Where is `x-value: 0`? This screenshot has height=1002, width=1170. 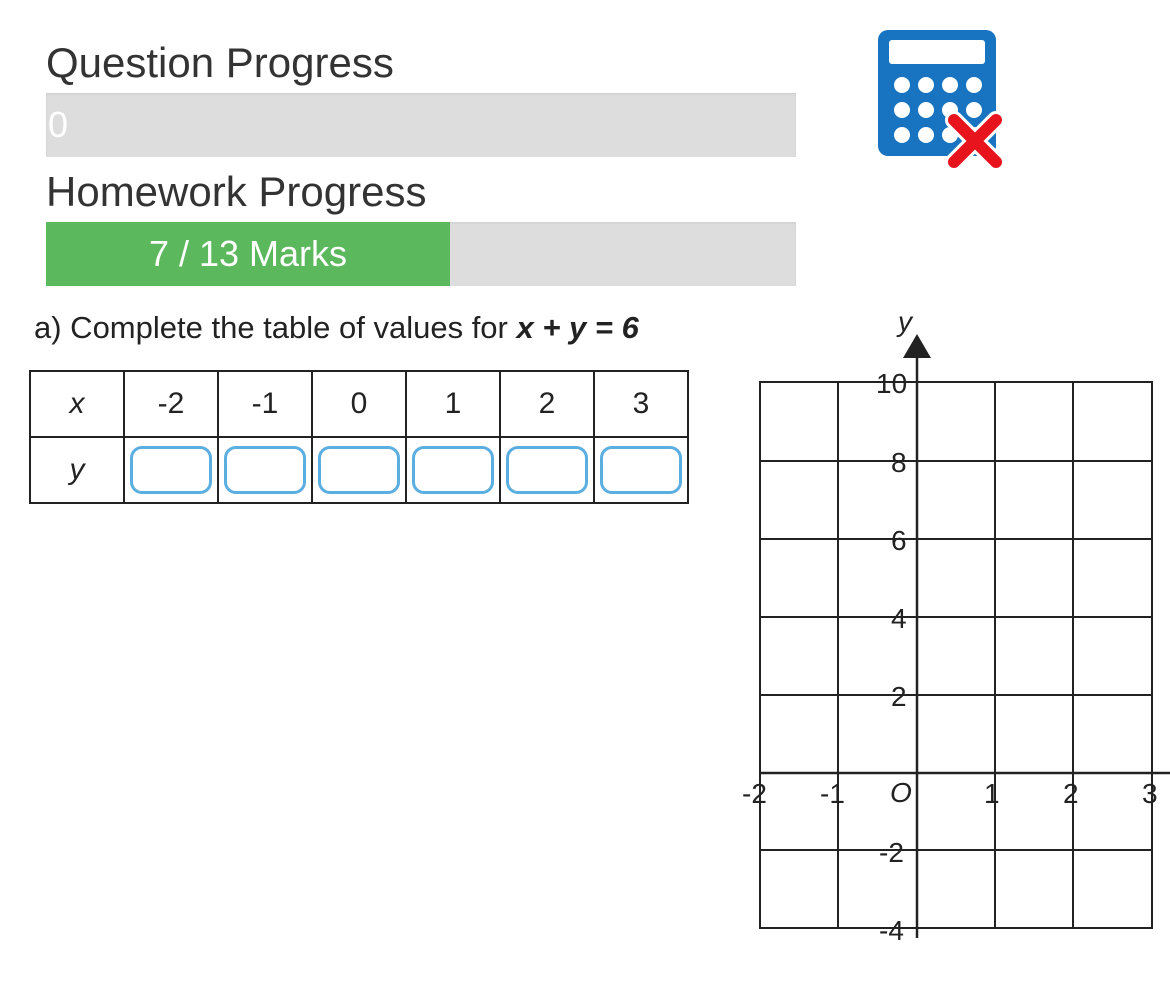 x-value: 0 is located at coordinates (359, 404).